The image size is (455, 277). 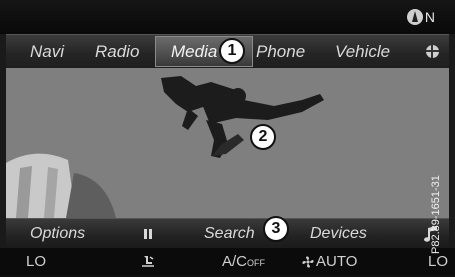 What do you see at coordinates (57, 234) in the screenshot?
I see `options-button: Options` at bounding box center [57, 234].